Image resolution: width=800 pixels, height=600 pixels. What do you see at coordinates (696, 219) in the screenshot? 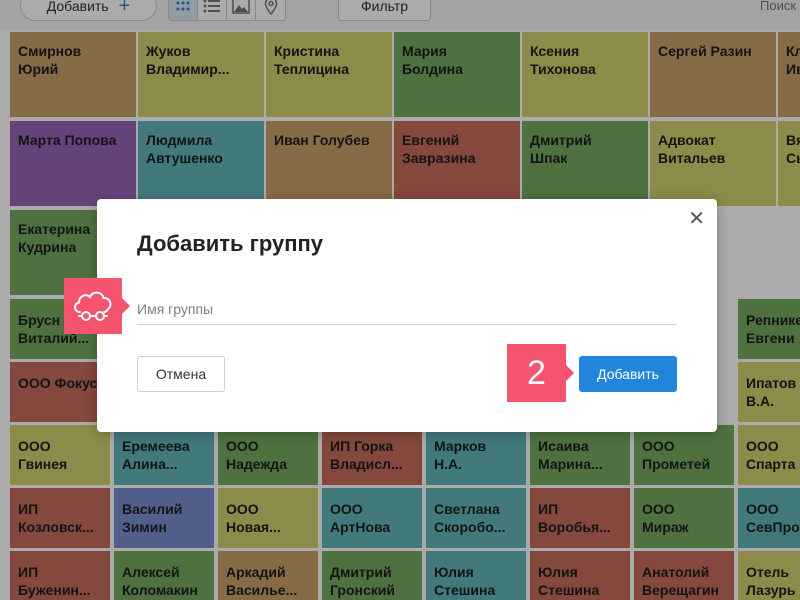
I see `close-icon: ✕` at bounding box center [696, 219].